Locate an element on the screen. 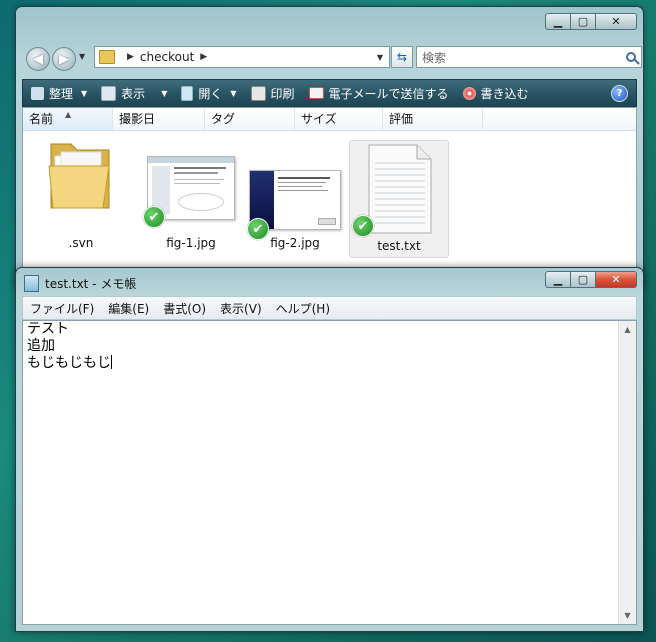  command-bar: 整理 ▼ 表示 ▼ 開く ▼ 印刷 電子メールで送信する 書き込む ? is located at coordinates (329, 93).